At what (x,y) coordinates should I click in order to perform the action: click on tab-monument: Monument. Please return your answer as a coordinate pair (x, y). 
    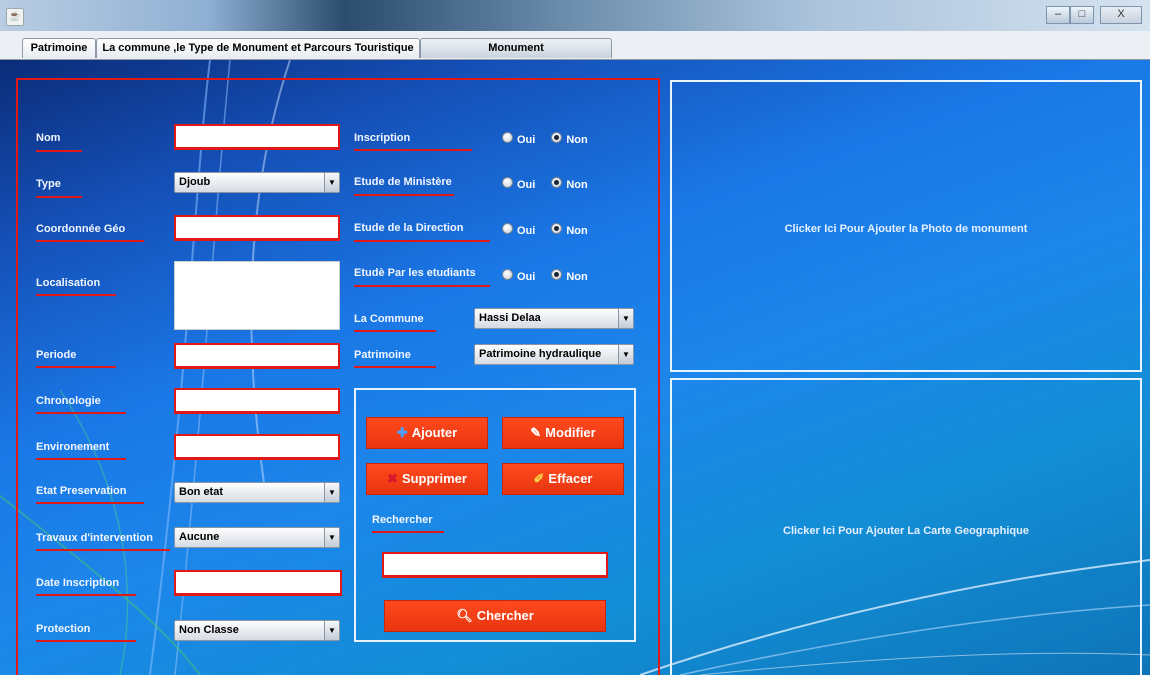
    Looking at the image, I should click on (516, 48).